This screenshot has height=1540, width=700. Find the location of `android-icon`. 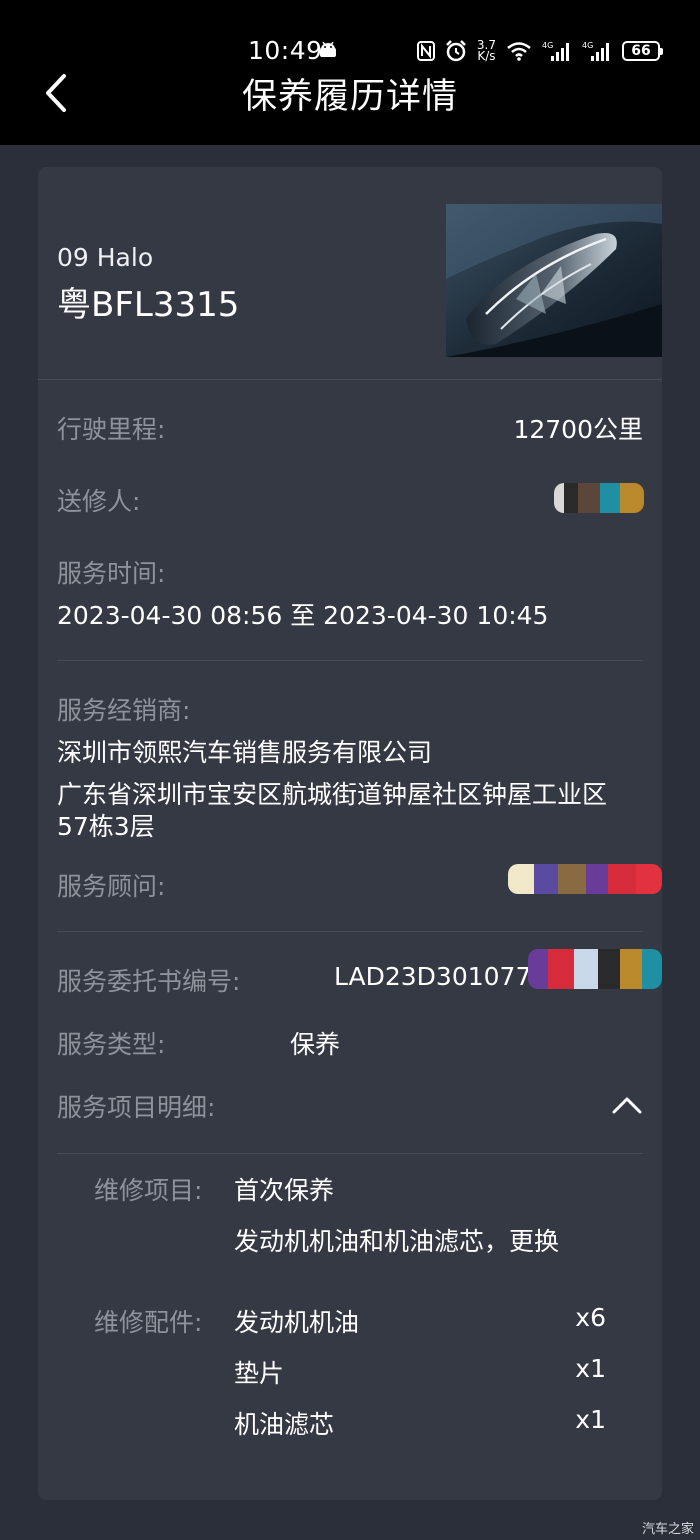

android-icon is located at coordinates (328, 49).